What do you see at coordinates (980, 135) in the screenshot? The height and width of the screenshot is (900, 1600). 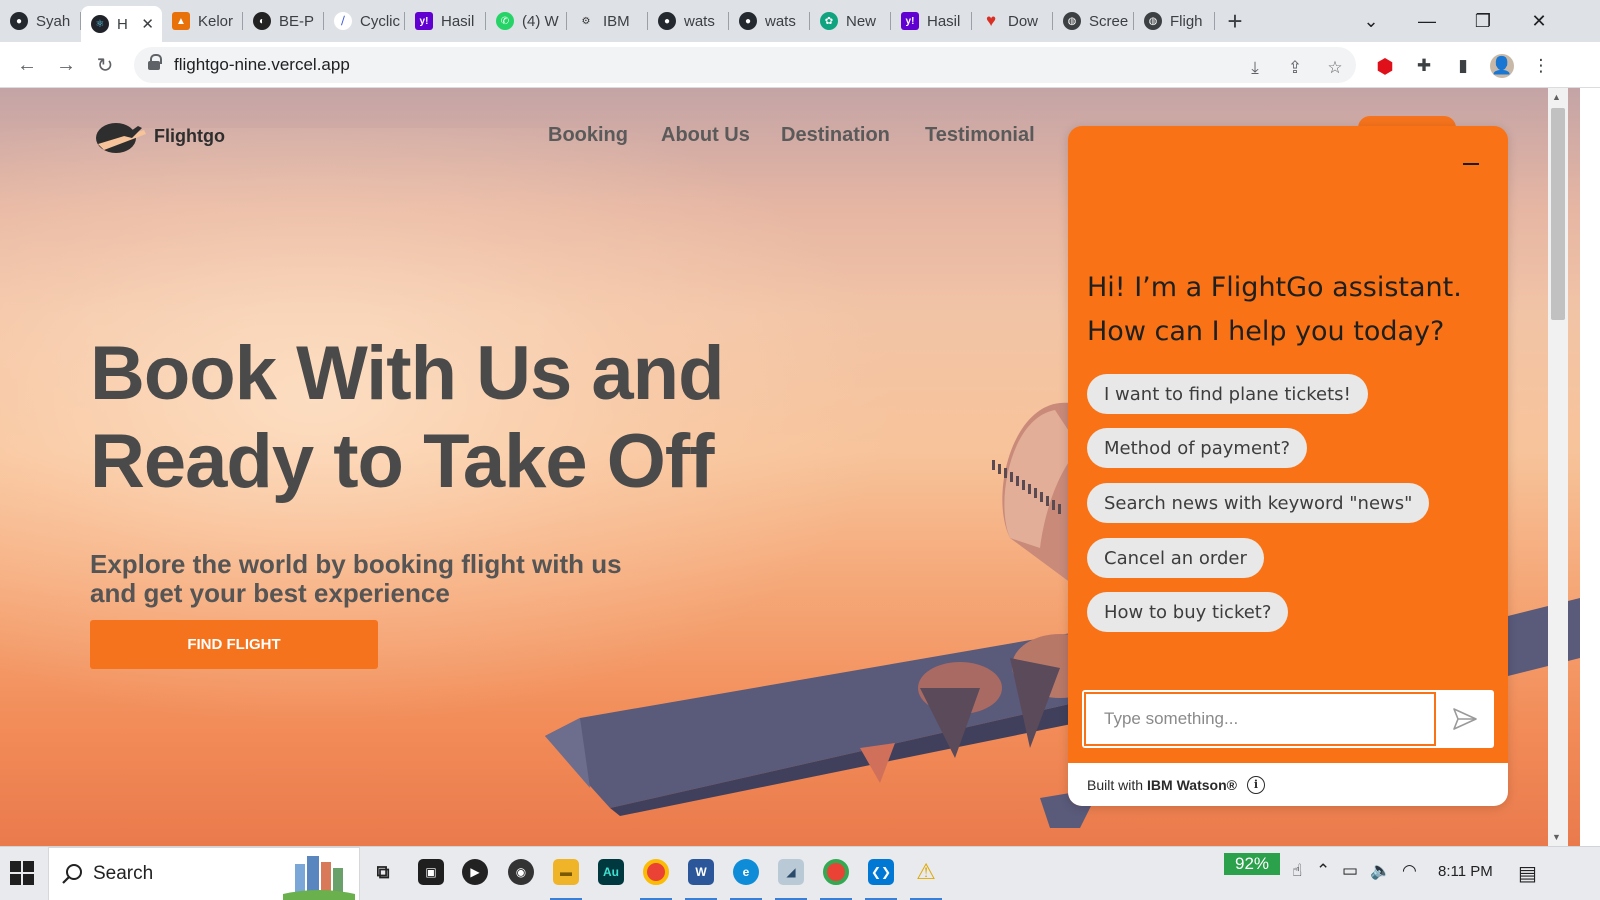 I see `nav-testimonial-link: Testimonial` at bounding box center [980, 135].